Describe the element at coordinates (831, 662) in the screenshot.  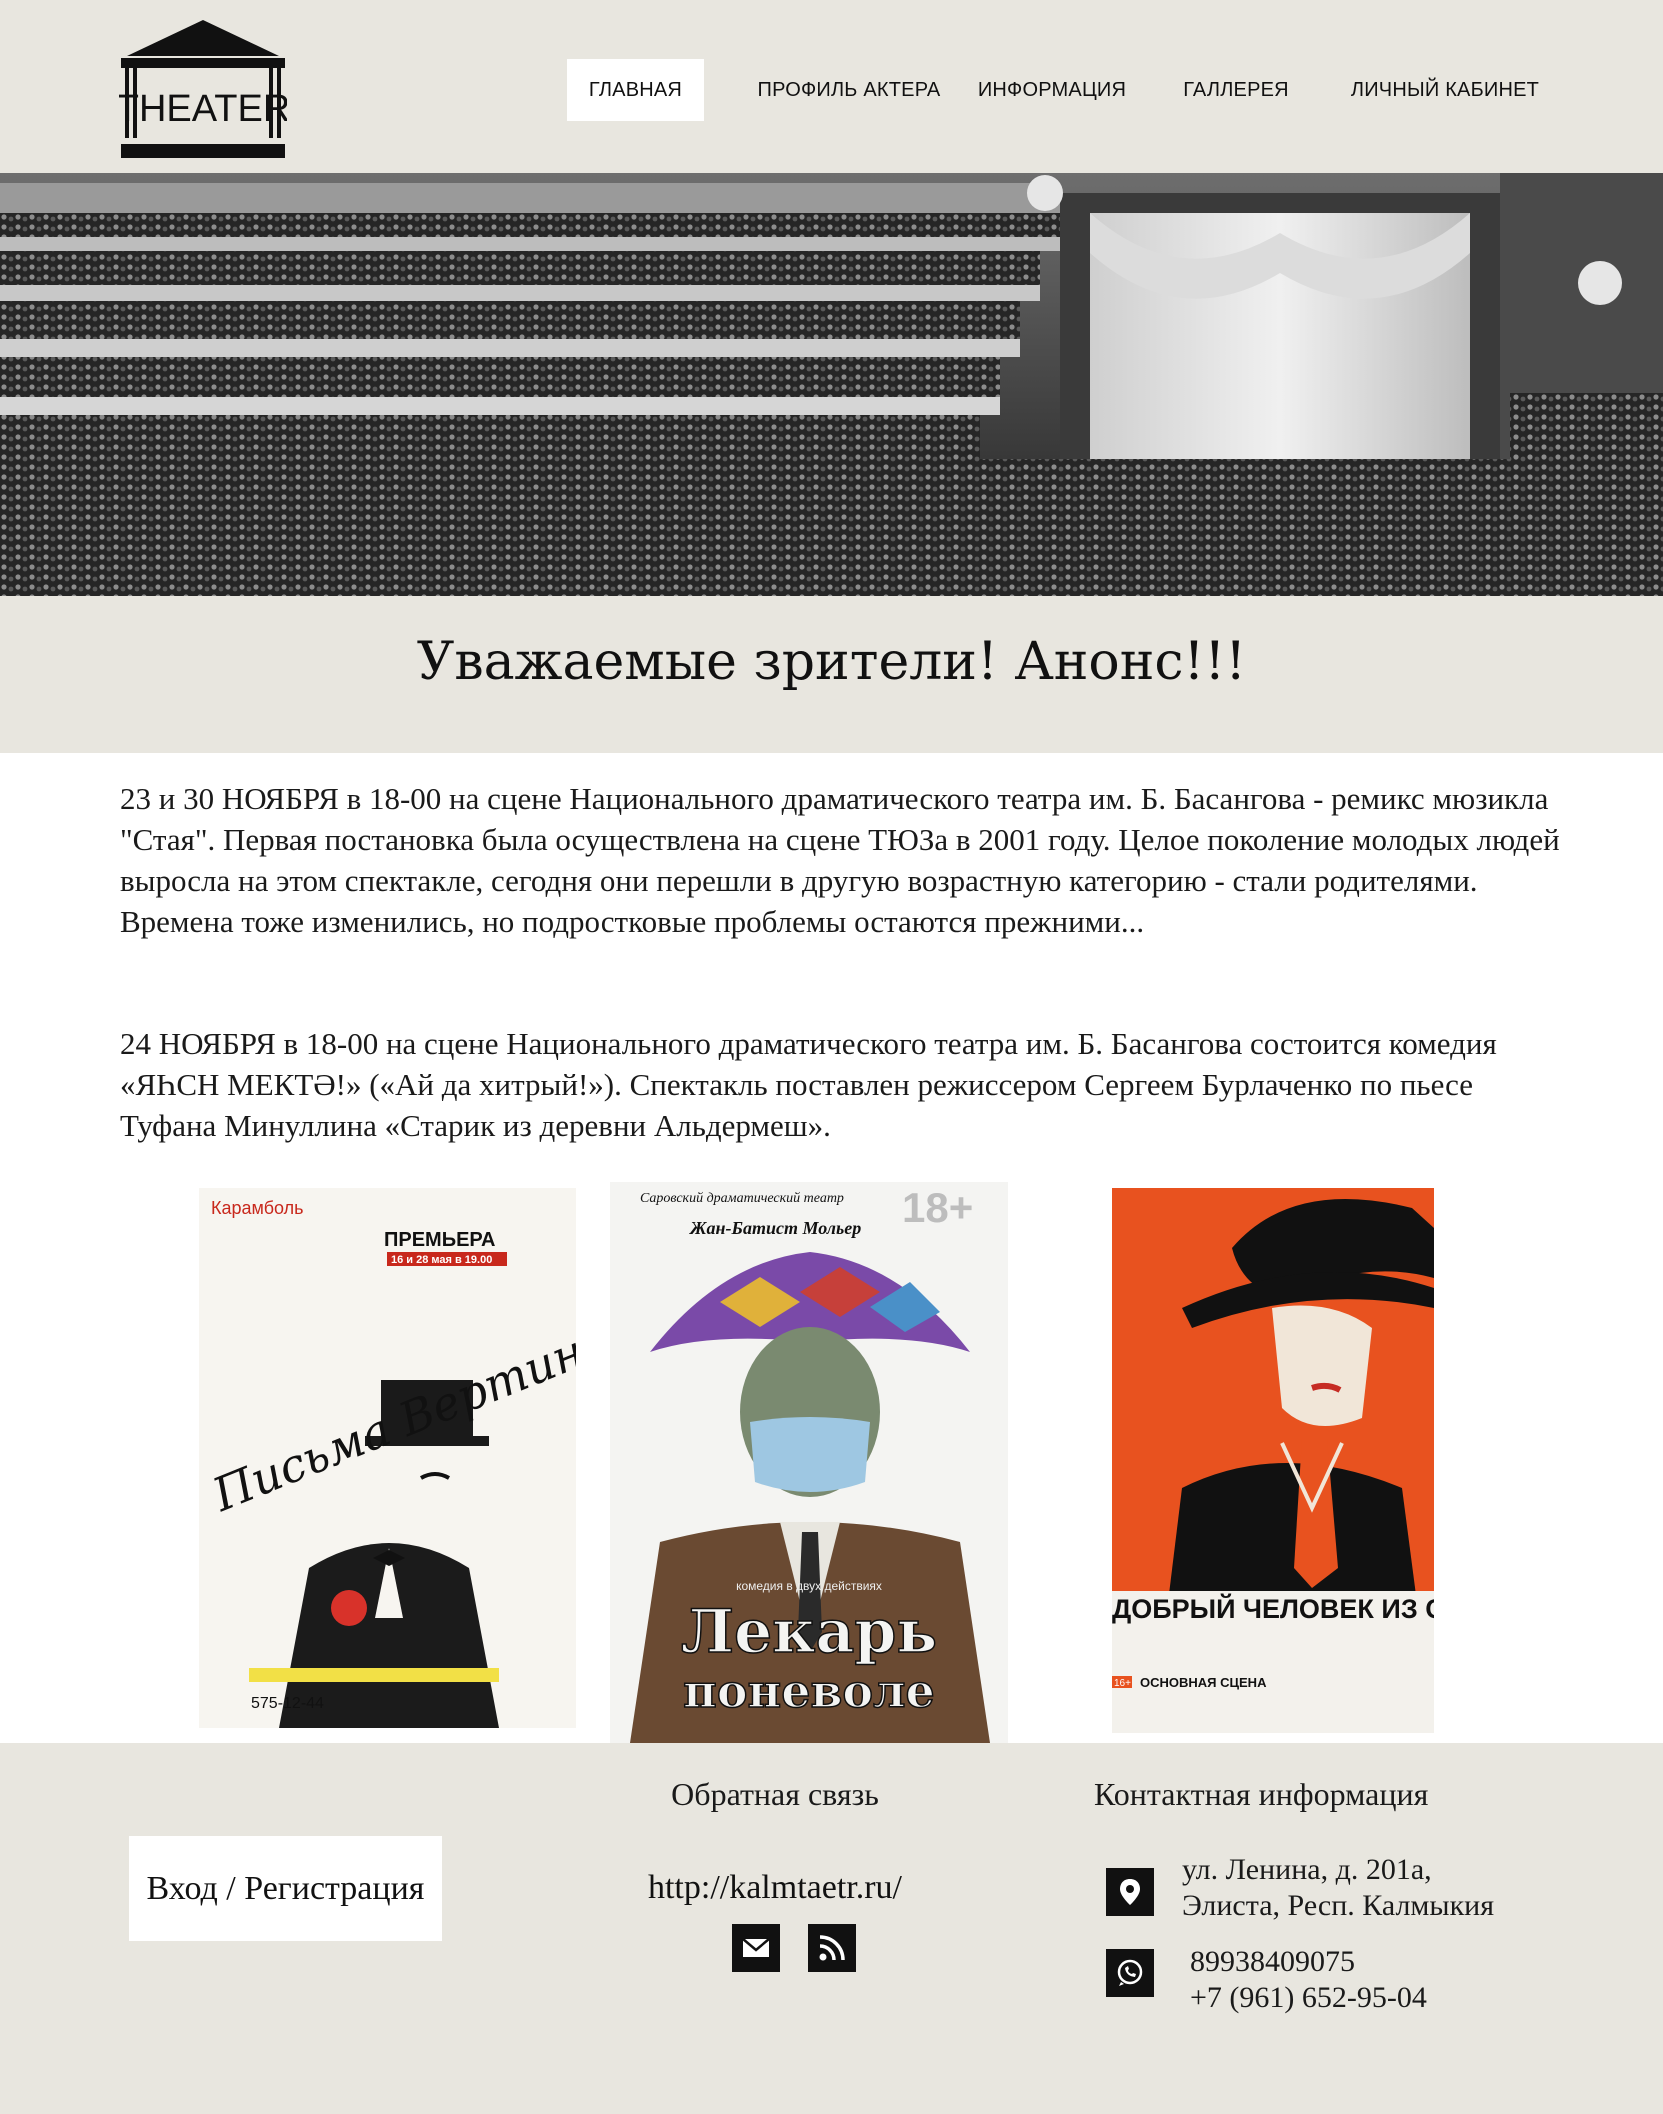
I see `page-title: Уважаемые зрители! Анонс!!!` at that location.